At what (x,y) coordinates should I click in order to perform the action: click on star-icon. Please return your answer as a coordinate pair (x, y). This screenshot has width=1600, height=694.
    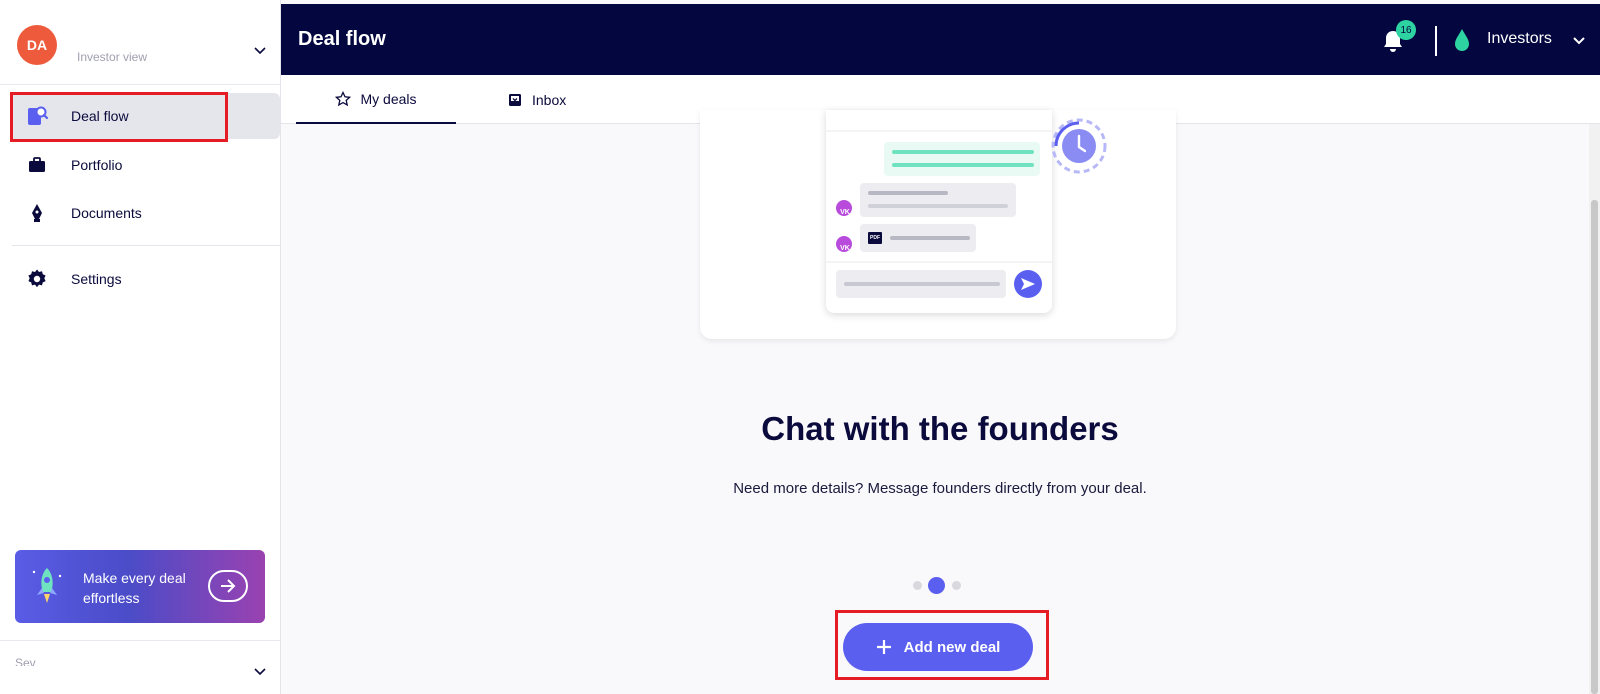
    Looking at the image, I should click on (343, 98).